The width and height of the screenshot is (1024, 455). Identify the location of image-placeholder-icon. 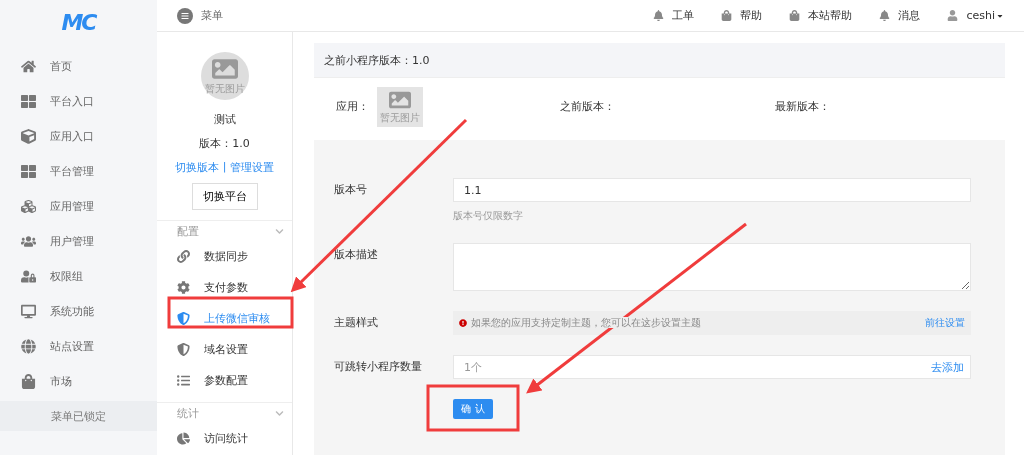
(224, 69).